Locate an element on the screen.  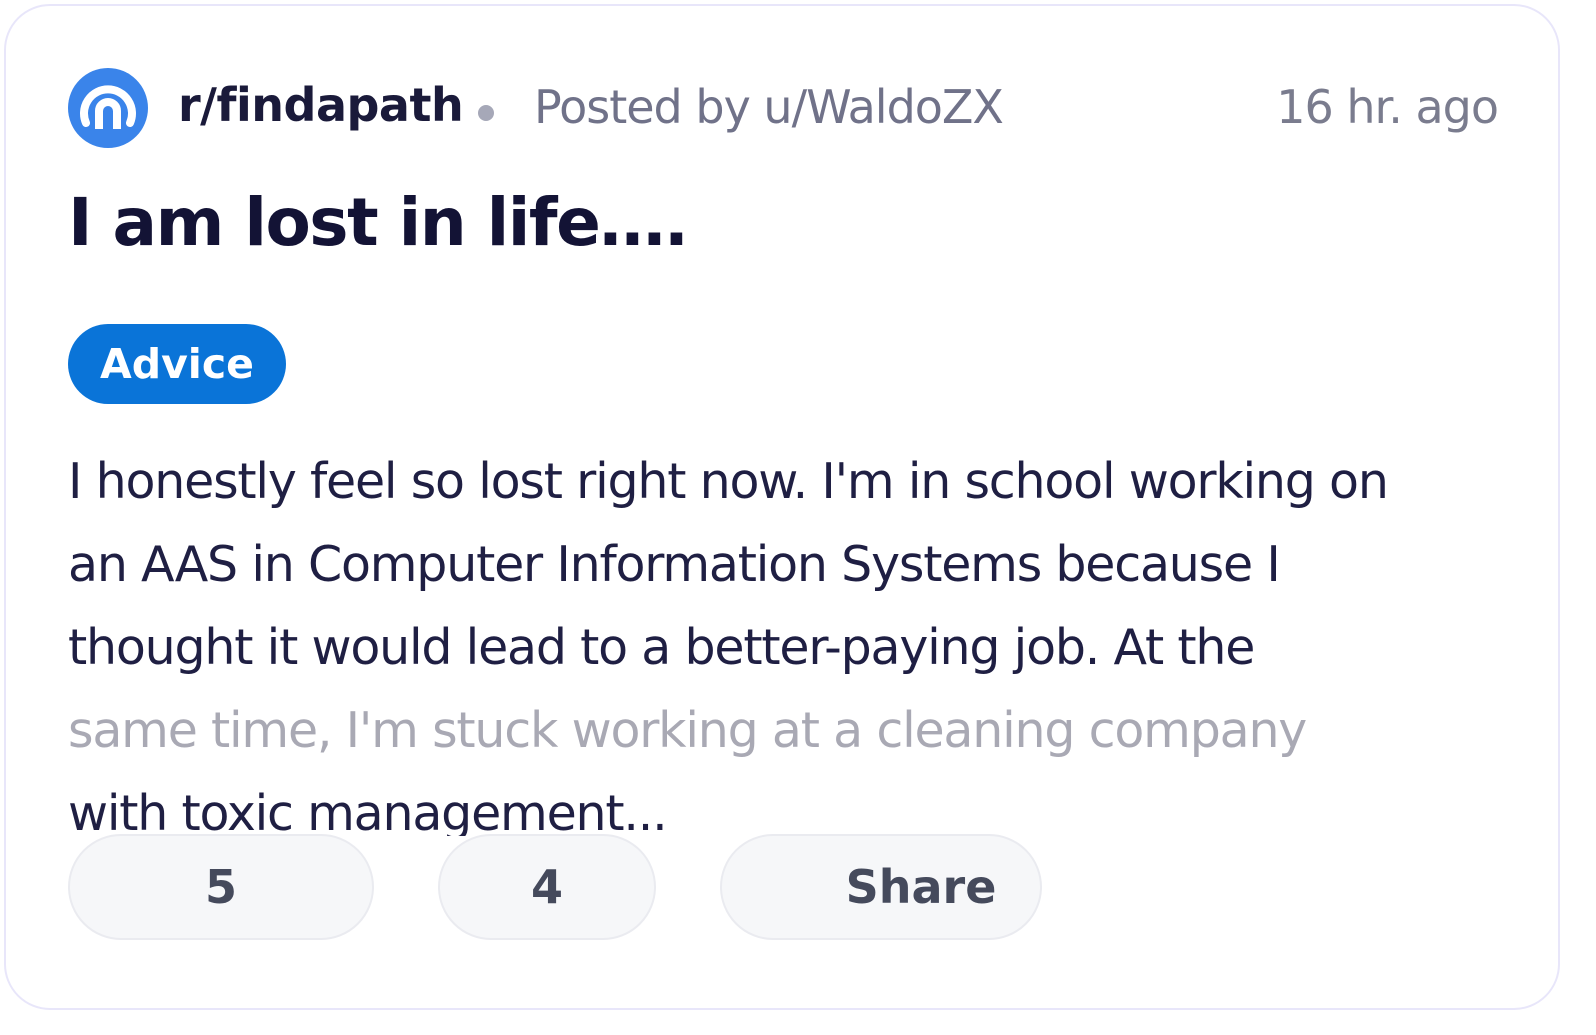
comment-count: 4 is located at coordinates (546, 887).